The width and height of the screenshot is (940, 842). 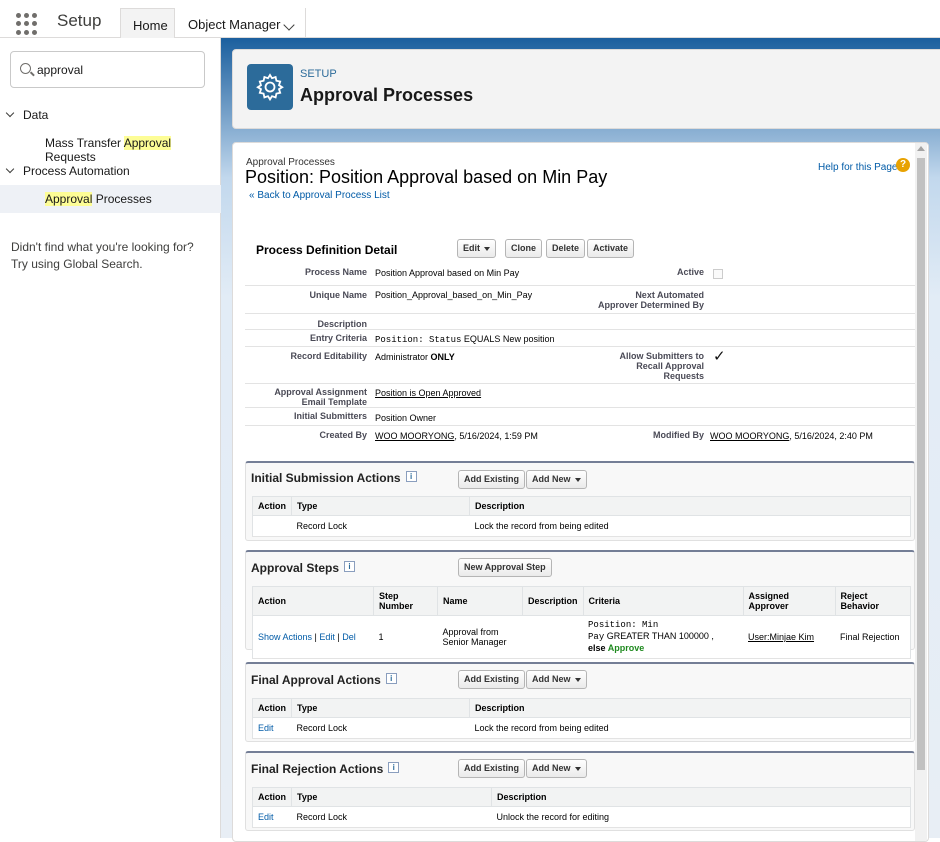 What do you see at coordinates (683, 376) in the screenshot?
I see `field-label-line: Requests` at bounding box center [683, 376].